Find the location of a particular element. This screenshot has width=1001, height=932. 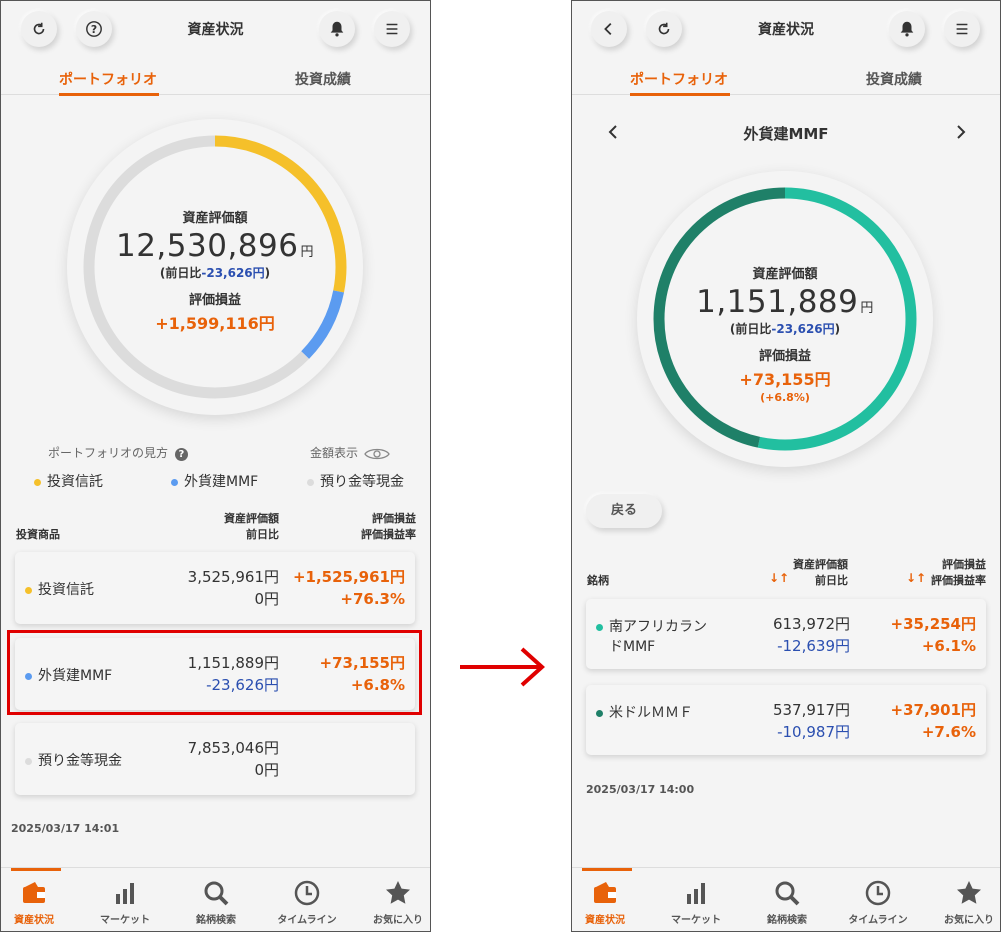

updated-timestamp: 2025/03/17 14:00 is located at coordinates (640, 789).